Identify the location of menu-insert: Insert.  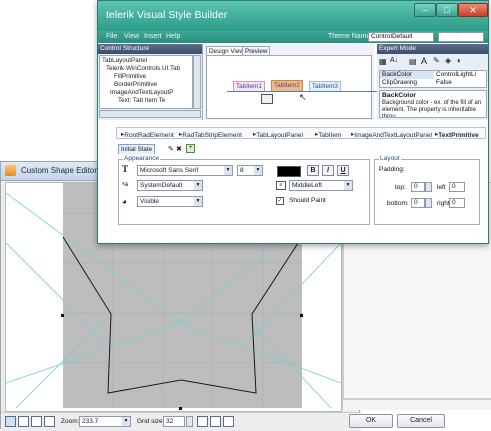
(153, 36).